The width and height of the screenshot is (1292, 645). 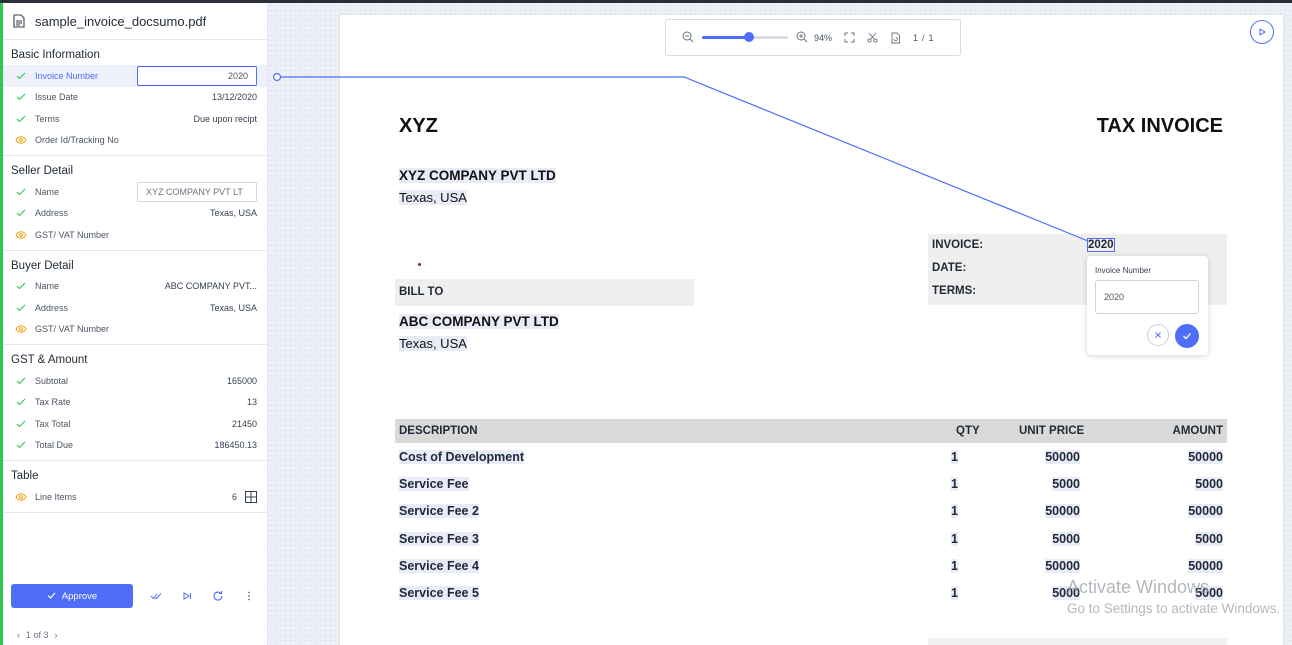 What do you see at coordinates (135, 21) in the screenshot?
I see `file-header: sample_invoice_docsumo.pdf` at bounding box center [135, 21].